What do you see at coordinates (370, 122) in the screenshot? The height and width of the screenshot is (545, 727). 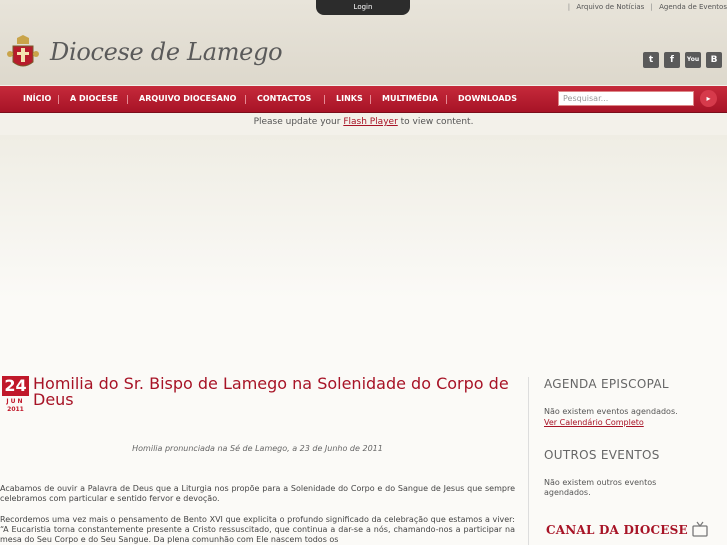 I see `flash-player-link: Flash Player` at bounding box center [370, 122].